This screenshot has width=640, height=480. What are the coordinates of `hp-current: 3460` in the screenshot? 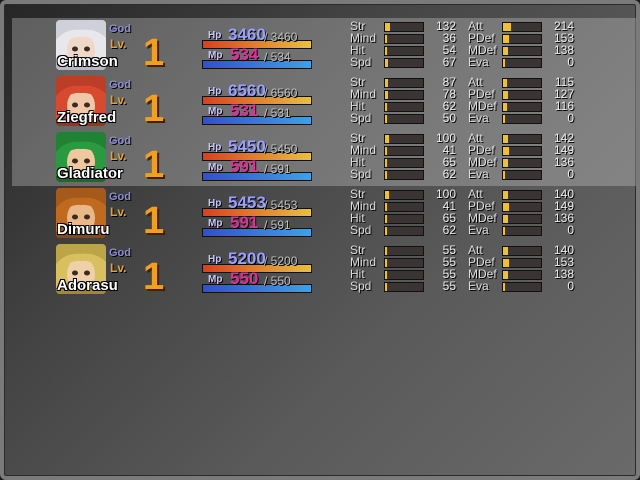 It's located at (247, 34).